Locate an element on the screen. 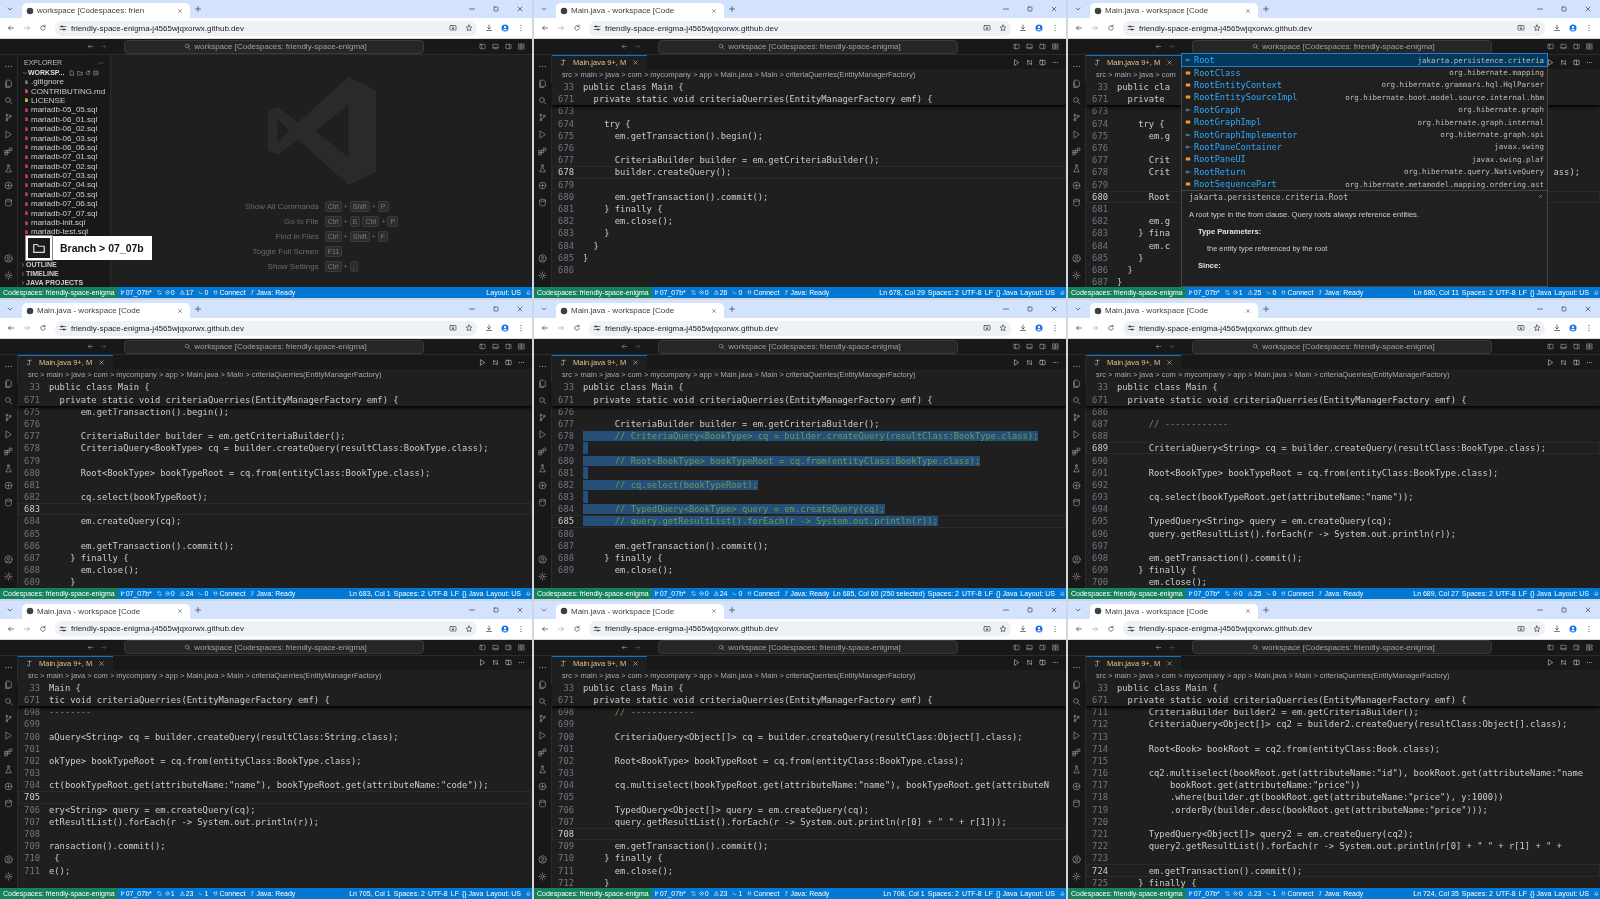  file-item: mariadb-06_06.sql is located at coordinates (64, 147).